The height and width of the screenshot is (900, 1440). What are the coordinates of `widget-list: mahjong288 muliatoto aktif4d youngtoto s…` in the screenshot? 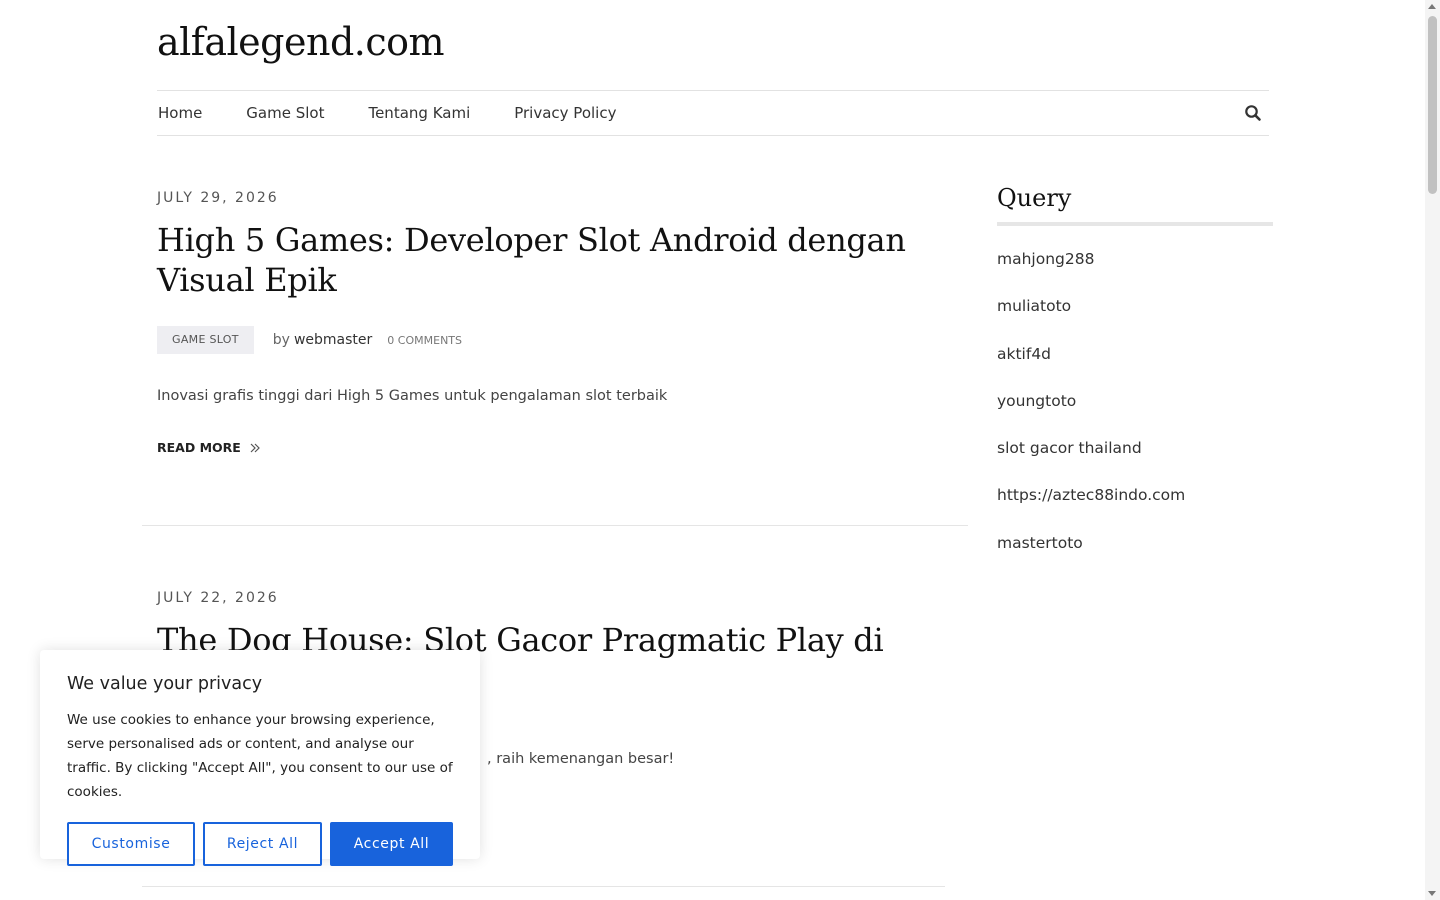 It's located at (1135, 415).